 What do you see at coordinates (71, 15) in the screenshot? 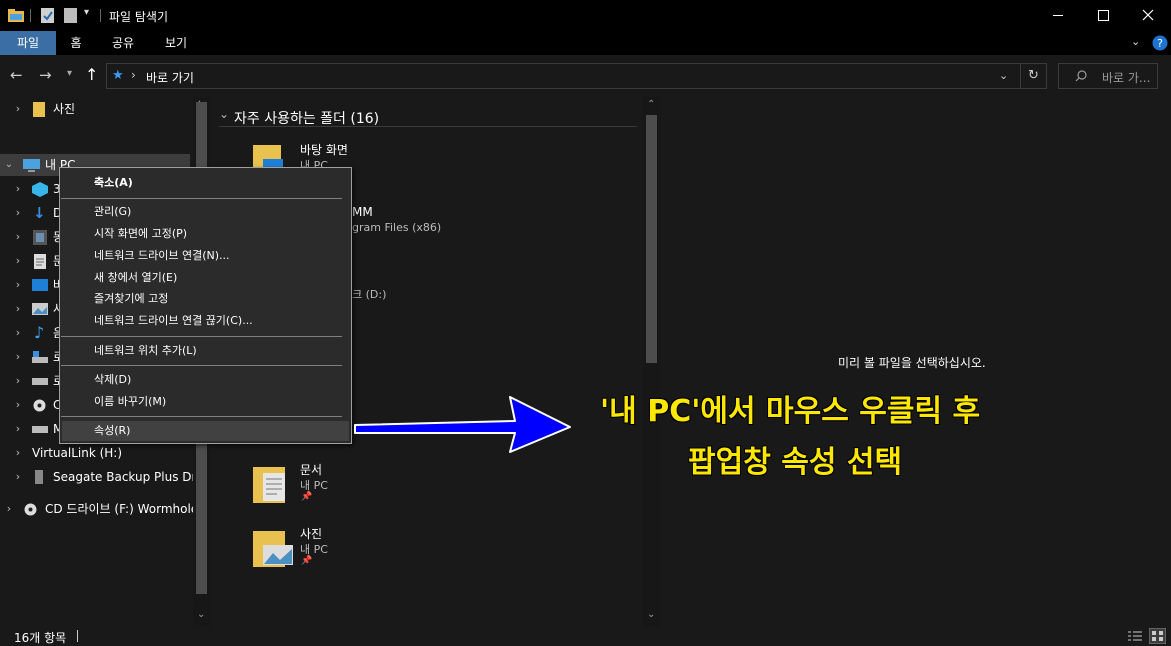
I see `new-folder-quick-icon` at bounding box center [71, 15].